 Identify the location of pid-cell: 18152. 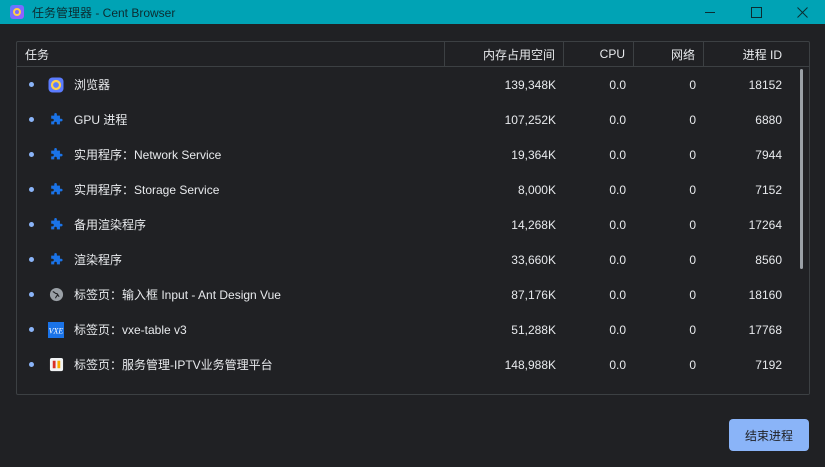
(765, 84).